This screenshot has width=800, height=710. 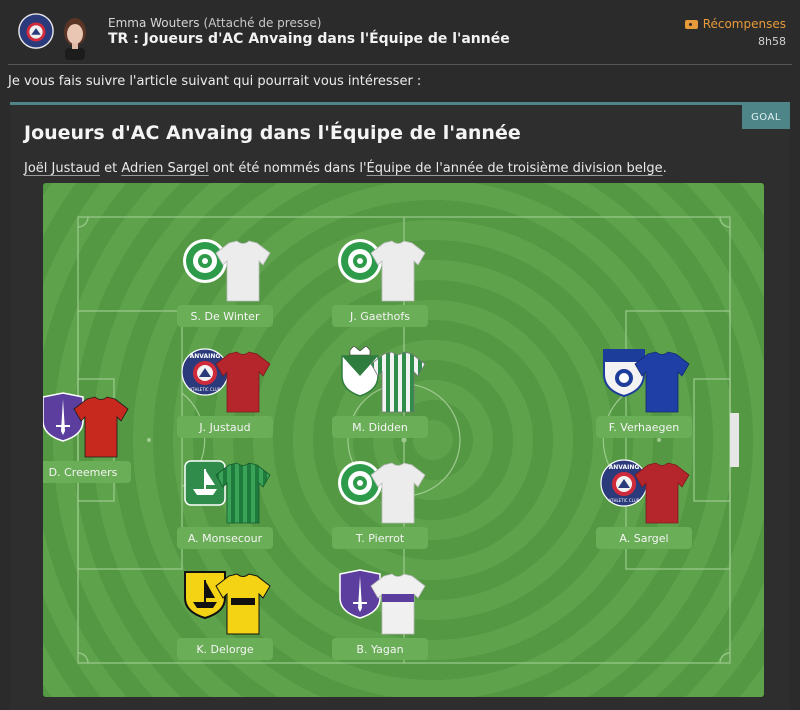 What do you see at coordinates (380, 316) in the screenshot?
I see `player-name: J. Gaethofs` at bounding box center [380, 316].